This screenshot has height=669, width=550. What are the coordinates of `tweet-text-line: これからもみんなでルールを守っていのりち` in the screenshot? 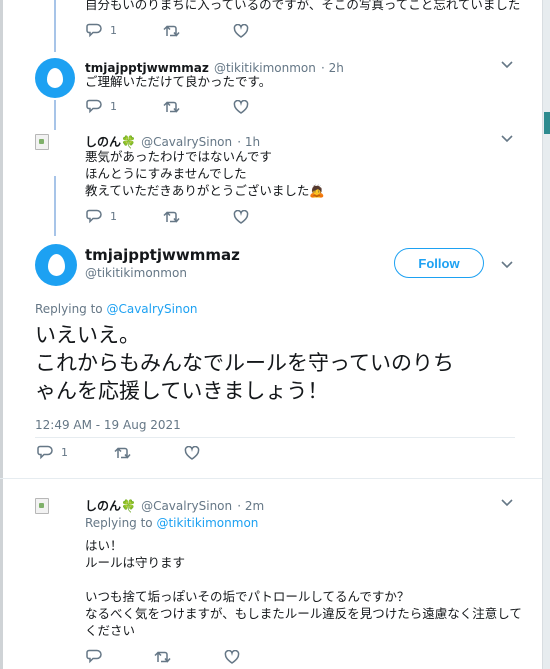 It's located at (244, 363).